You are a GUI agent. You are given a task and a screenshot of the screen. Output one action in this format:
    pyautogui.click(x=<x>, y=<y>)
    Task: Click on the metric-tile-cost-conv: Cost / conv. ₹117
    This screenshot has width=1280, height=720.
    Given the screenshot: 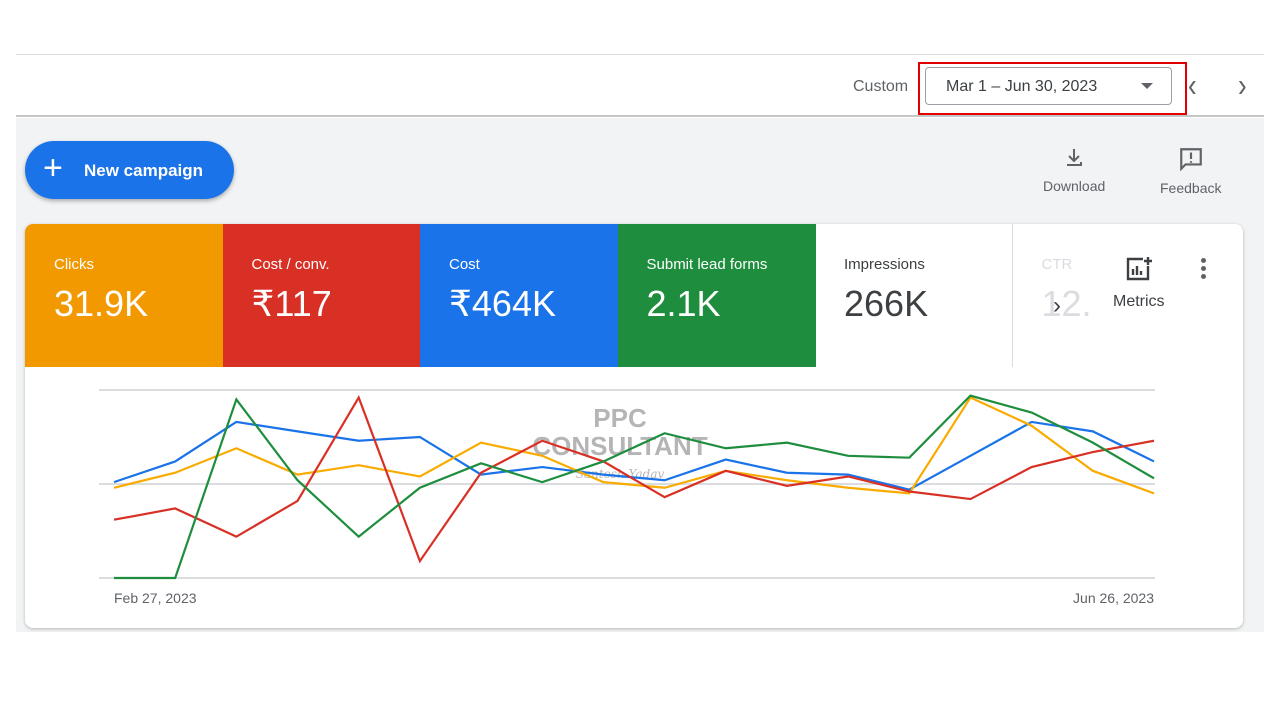 What is the action you would take?
    pyautogui.click(x=321, y=295)
    